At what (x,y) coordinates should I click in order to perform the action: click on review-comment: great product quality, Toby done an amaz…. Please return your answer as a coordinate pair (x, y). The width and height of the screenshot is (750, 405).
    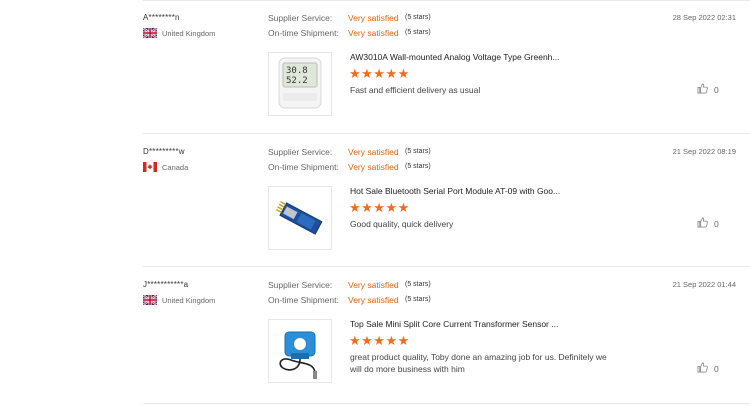
    Looking at the image, I should click on (478, 363).